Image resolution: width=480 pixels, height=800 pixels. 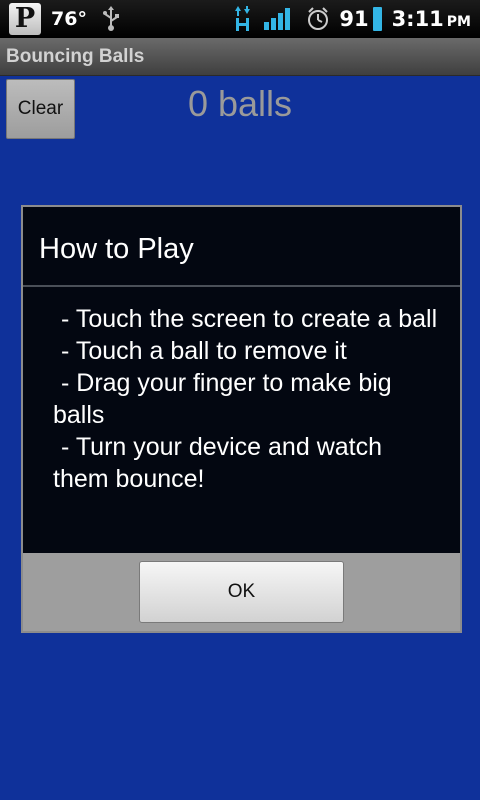 What do you see at coordinates (249, 319) in the screenshot?
I see `instruction-item: - Touch the screen to create a ball` at bounding box center [249, 319].